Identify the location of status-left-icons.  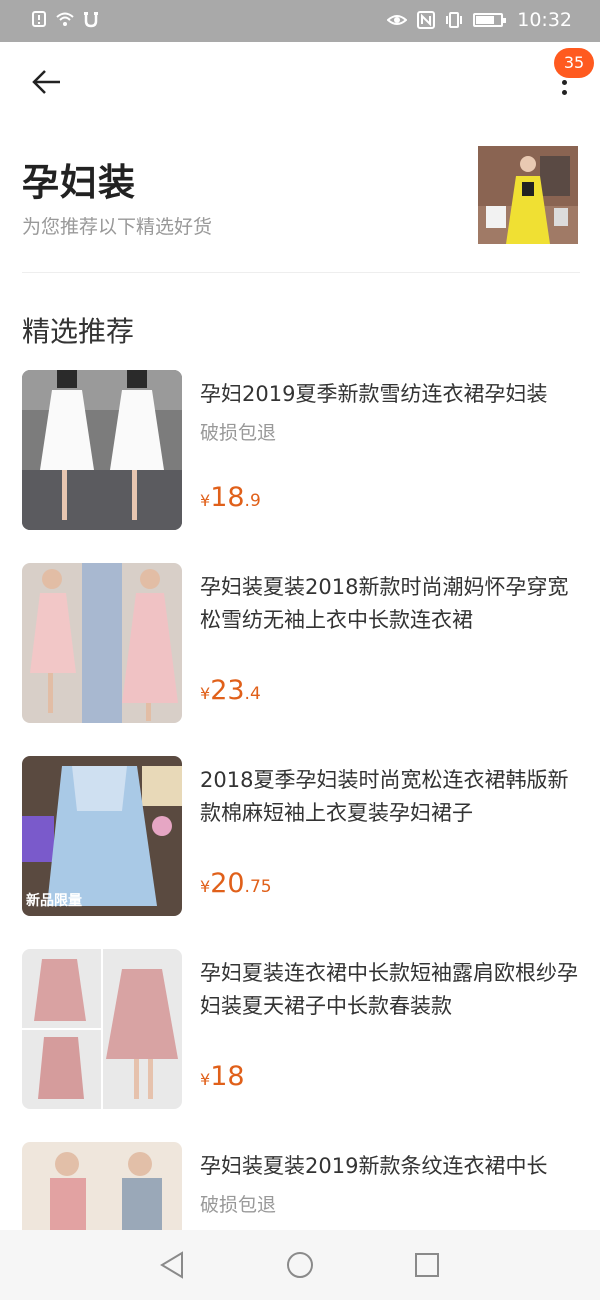
(65, 19).